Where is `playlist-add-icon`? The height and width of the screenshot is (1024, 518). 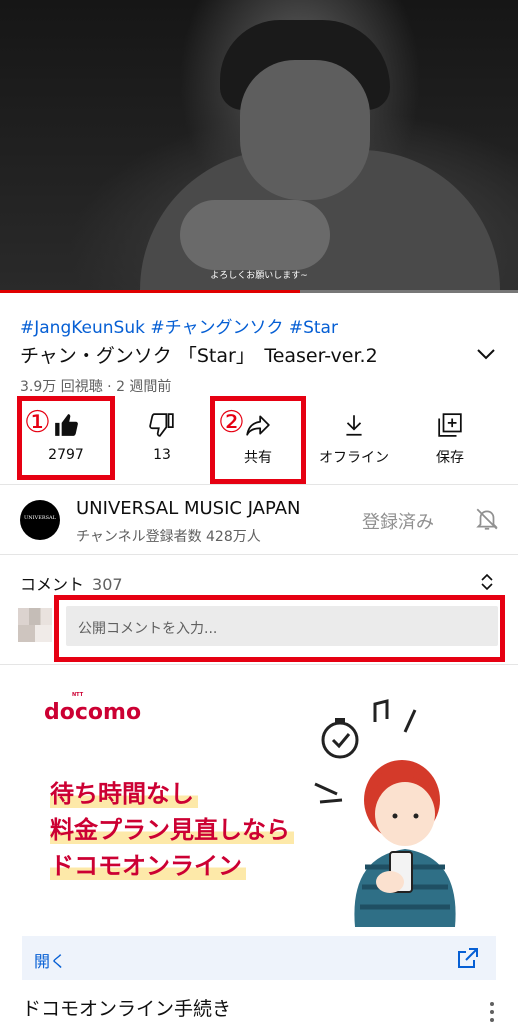 playlist-add-icon is located at coordinates (450, 425).